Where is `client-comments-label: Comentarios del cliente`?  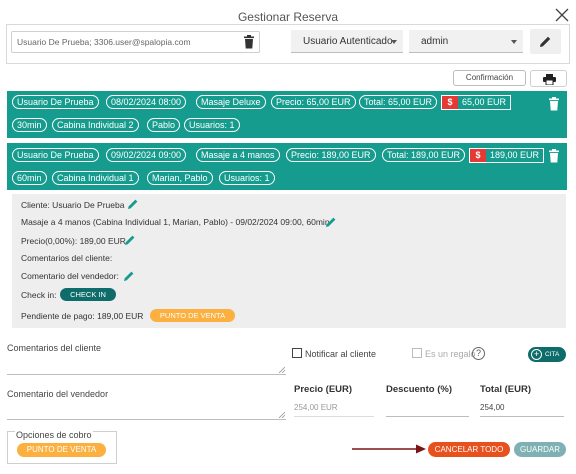
client-comments-label: Comentarios del cliente is located at coordinates (54, 348).